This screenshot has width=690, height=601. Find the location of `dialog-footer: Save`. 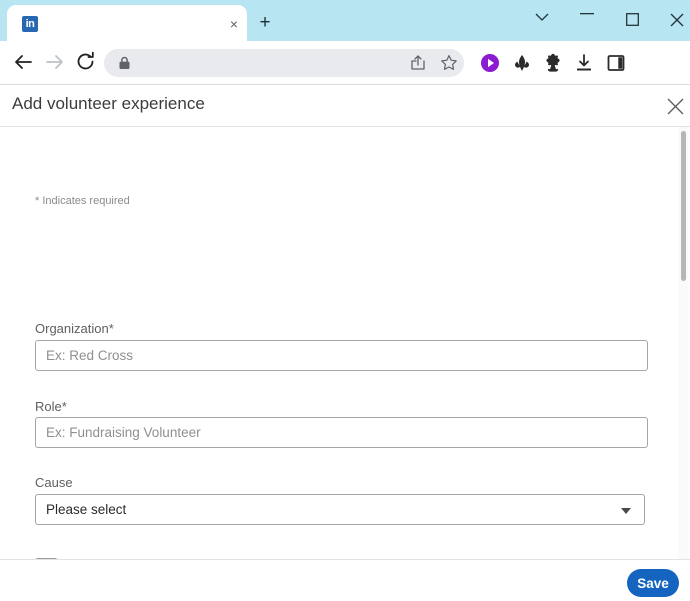

dialog-footer: Save is located at coordinates (345, 580).